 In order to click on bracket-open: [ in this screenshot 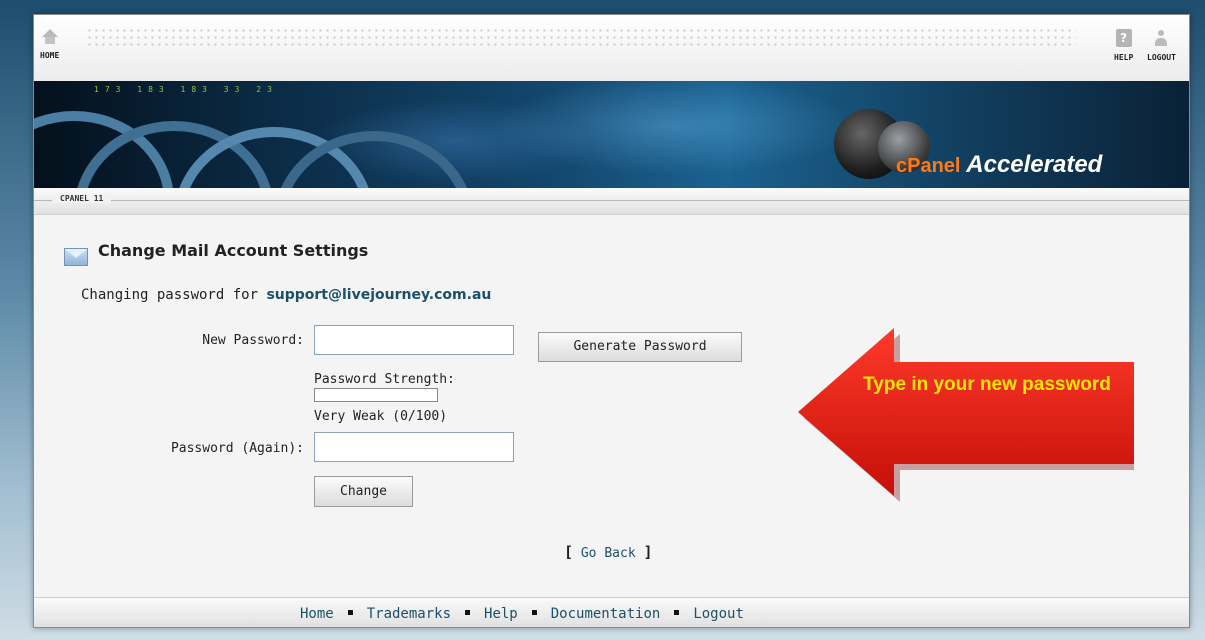, I will do `click(569, 552)`.